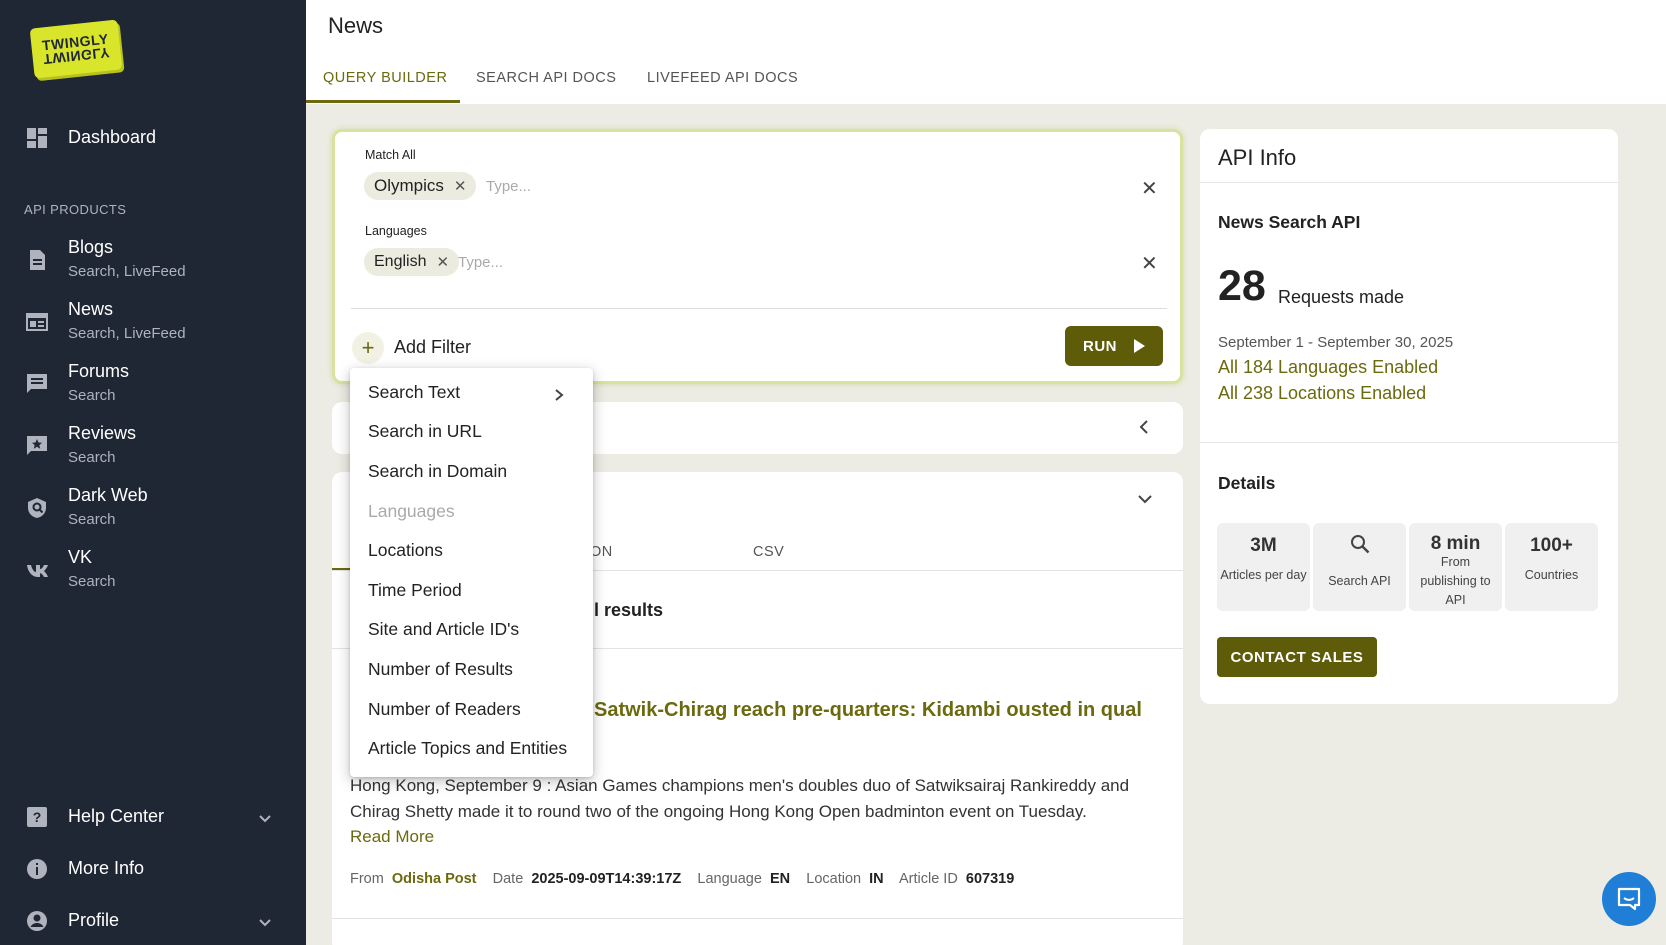  What do you see at coordinates (153, 261) in the screenshot?
I see `sidebar-item-blogs: Blogs Search, LiveFeed` at bounding box center [153, 261].